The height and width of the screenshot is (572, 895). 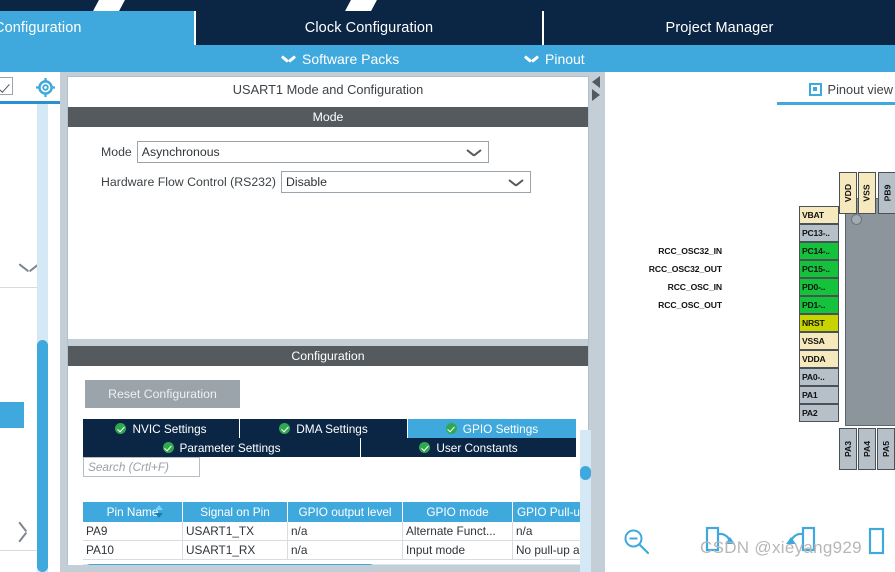 What do you see at coordinates (596, 82) in the screenshot?
I see `chevron-left-icon` at bounding box center [596, 82].